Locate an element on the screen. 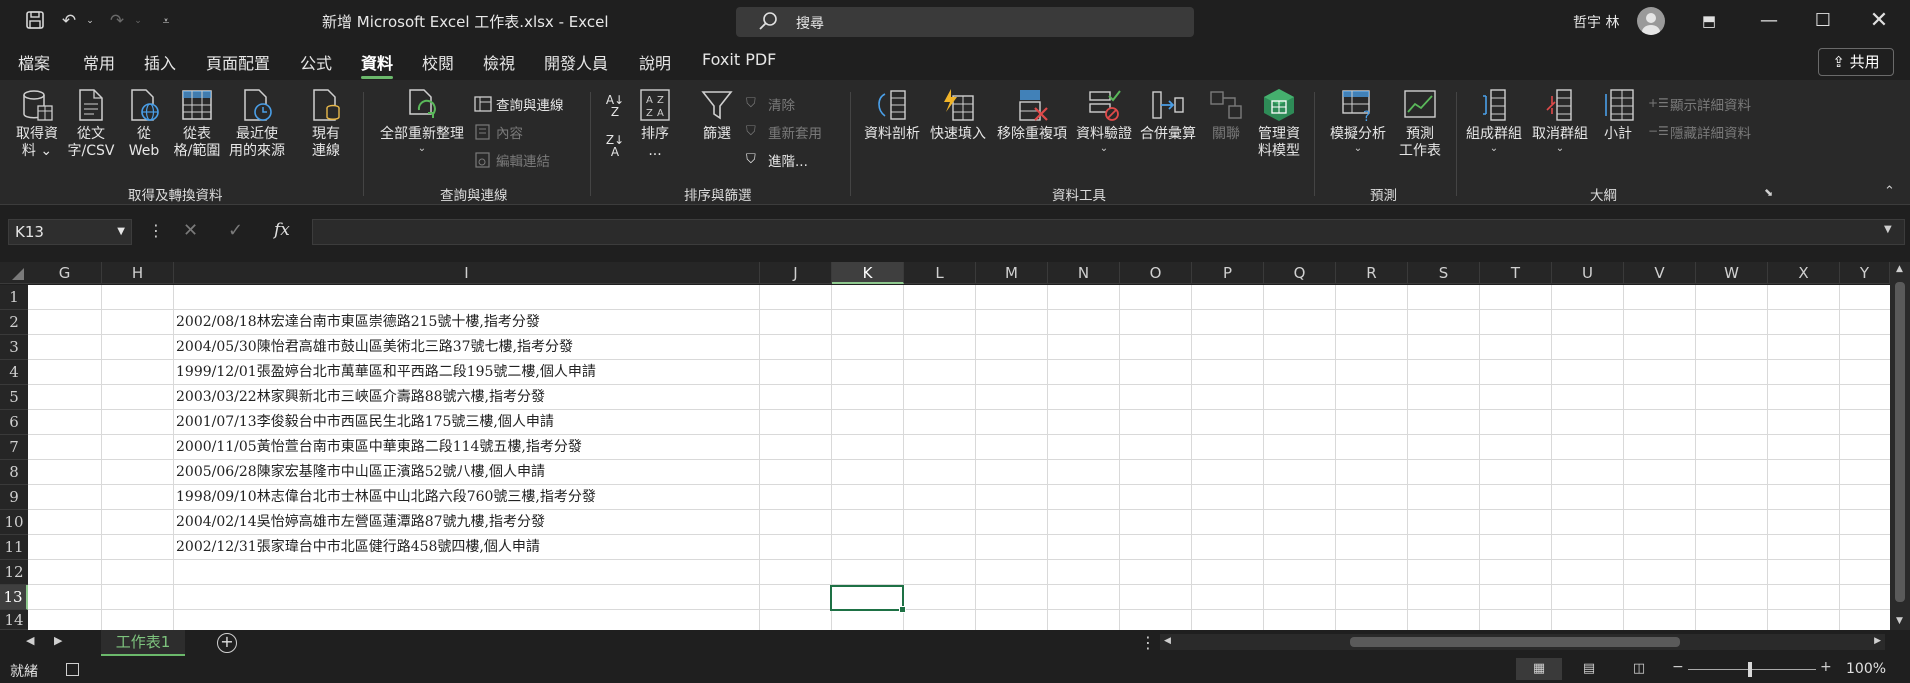 This screenshot has width=1910, height=683. insert-function-icon: fx is located at coordinates (282, 230).